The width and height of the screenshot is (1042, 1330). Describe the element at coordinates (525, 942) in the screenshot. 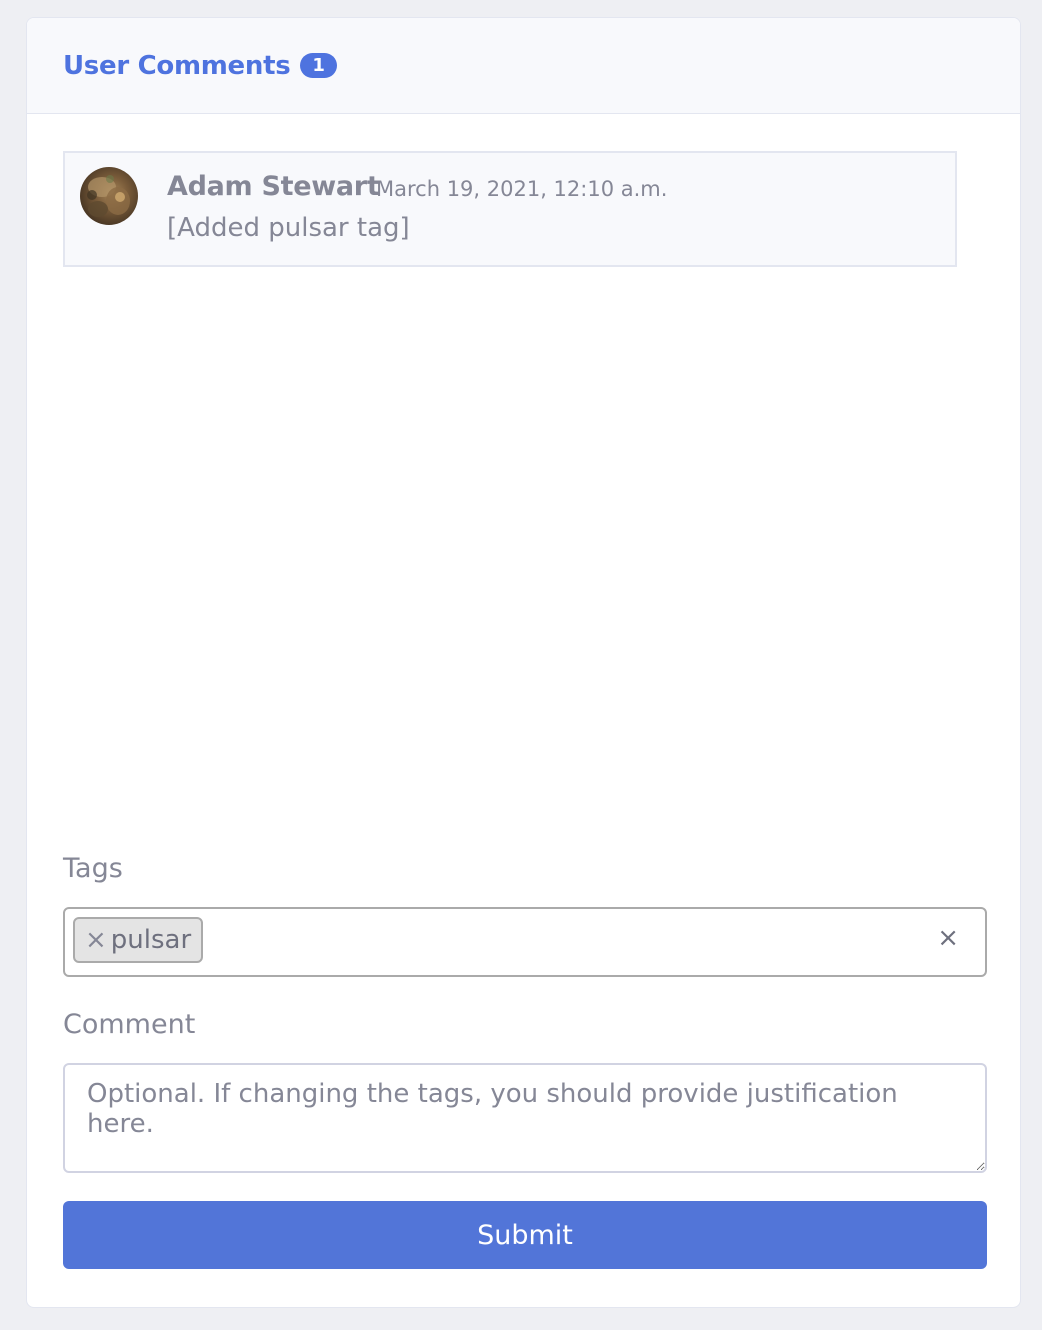

I see `tags-select: × pulsar ×` at that location.